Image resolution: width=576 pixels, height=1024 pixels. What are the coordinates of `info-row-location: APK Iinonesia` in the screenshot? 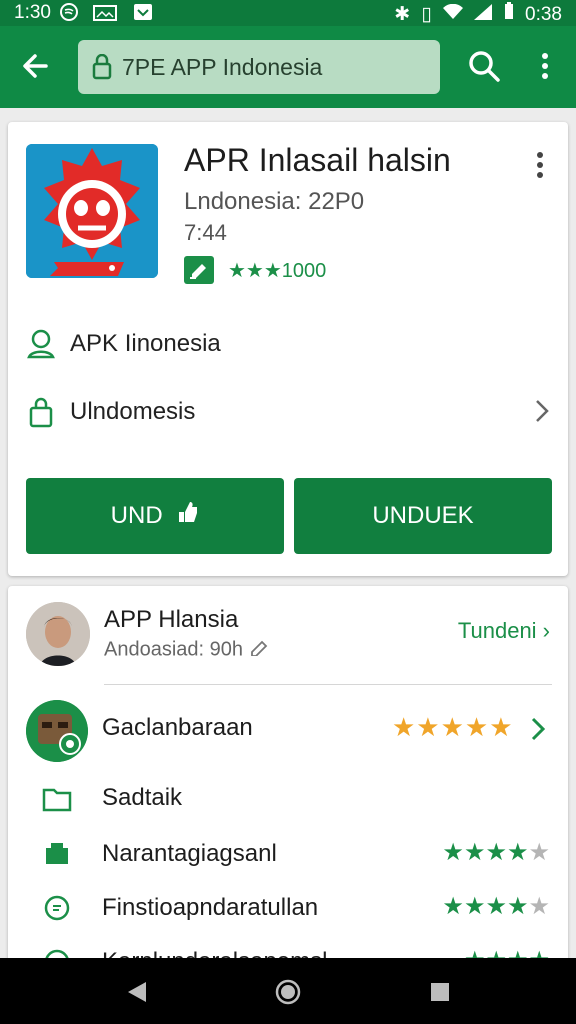 It's located at (288, 344).